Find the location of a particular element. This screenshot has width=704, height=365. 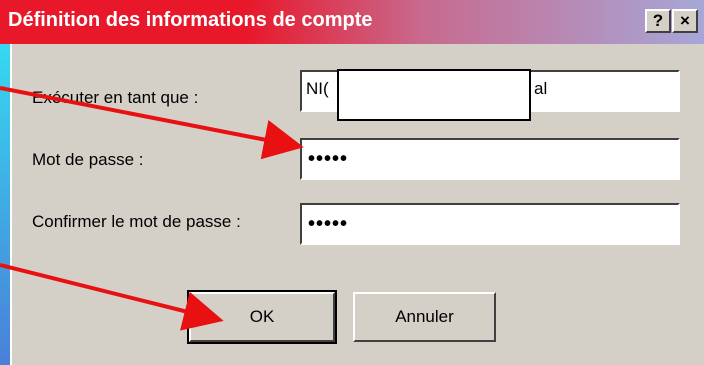

arrow-to-ok is located at coordinates (112, 297).